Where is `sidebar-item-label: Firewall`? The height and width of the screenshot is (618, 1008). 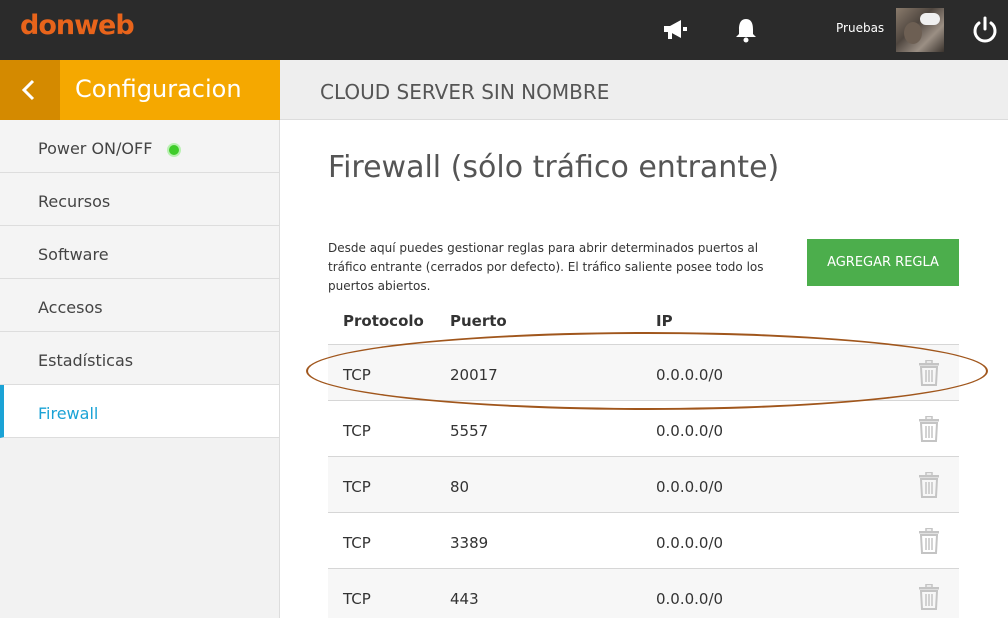
sidebar-item-label: Firewall is located at coordinates (68, 413).